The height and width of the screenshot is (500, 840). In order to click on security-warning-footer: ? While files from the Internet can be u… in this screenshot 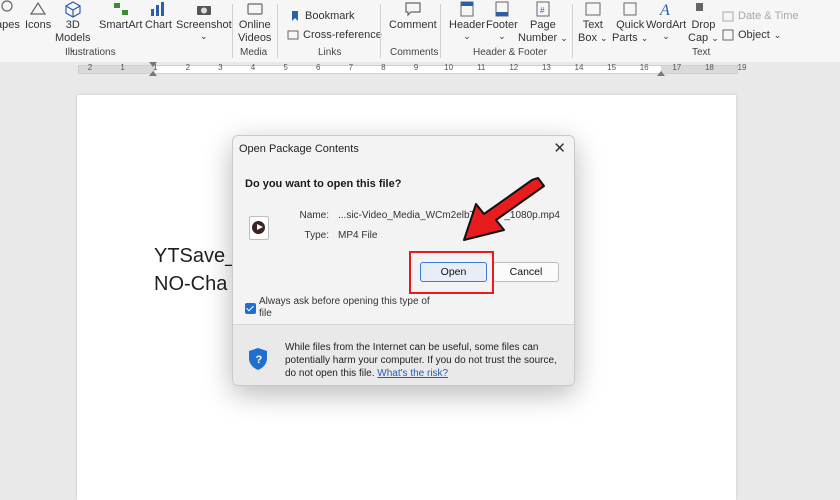, I will do `click(403, 354)`.